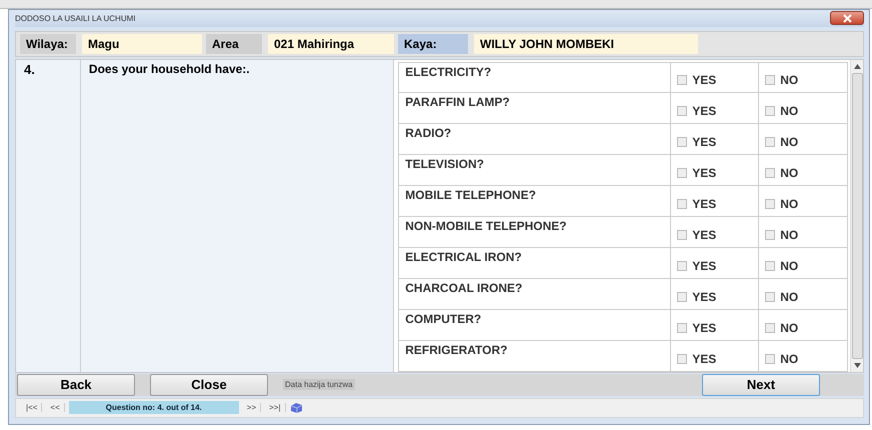 This screenshot has height=430, width=872. Describe the element at coordinates (857, 365) in the screenshot. I see `scroll-down-icon` at that location.